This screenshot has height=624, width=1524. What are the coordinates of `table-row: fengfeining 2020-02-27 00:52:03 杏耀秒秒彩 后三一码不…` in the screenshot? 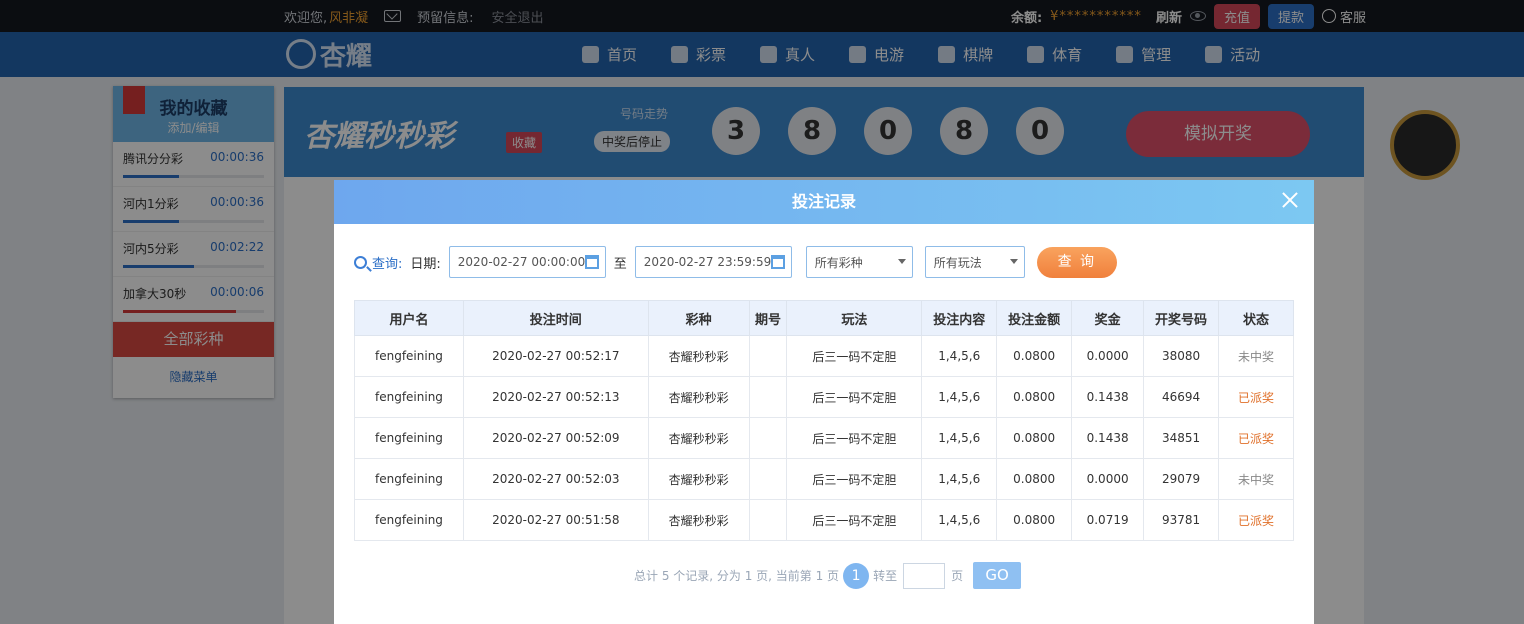 It's located at (824, 479).